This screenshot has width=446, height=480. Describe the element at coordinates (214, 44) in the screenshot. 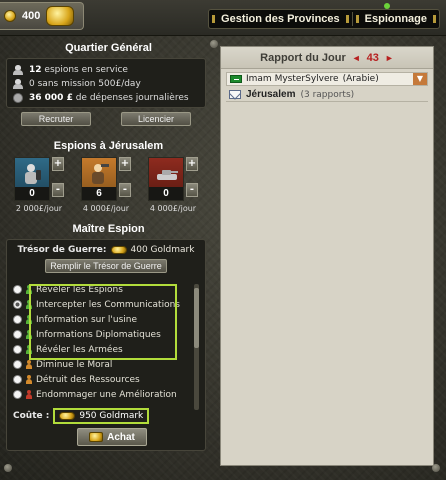

I see `corner-bolt-icon` at that location.